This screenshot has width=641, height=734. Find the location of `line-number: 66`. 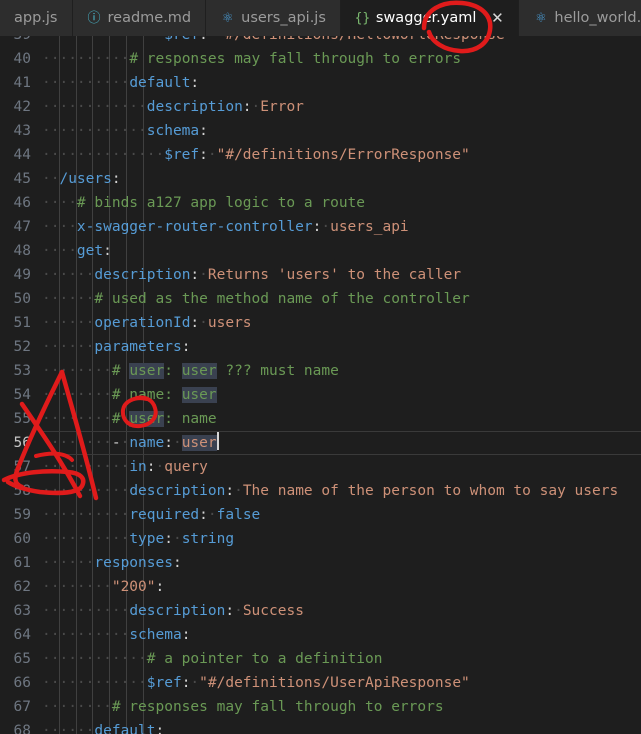

line-number: 66 is located at coordinates (22, 683).